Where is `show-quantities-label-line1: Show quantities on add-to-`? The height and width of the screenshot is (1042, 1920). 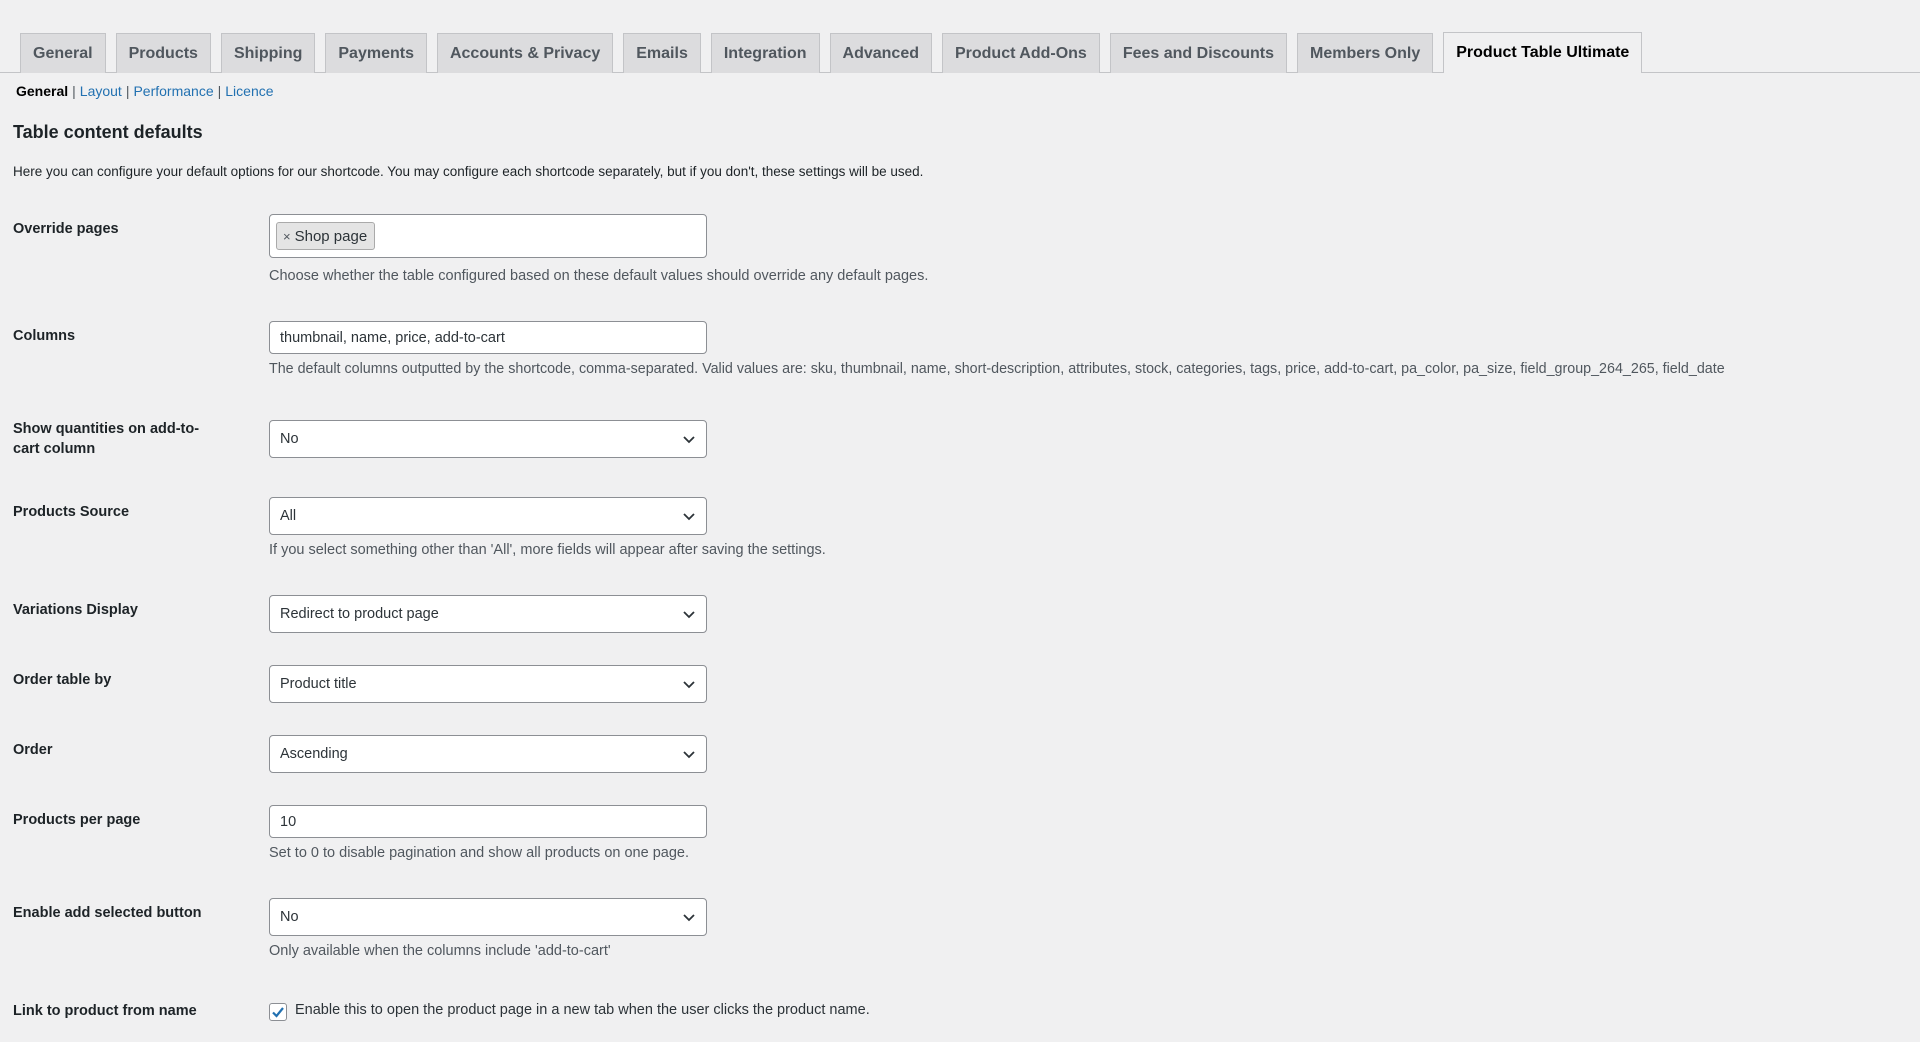
show-quantities-label-line1: Show quantities on add-to- is located at coordinates (106, 429).